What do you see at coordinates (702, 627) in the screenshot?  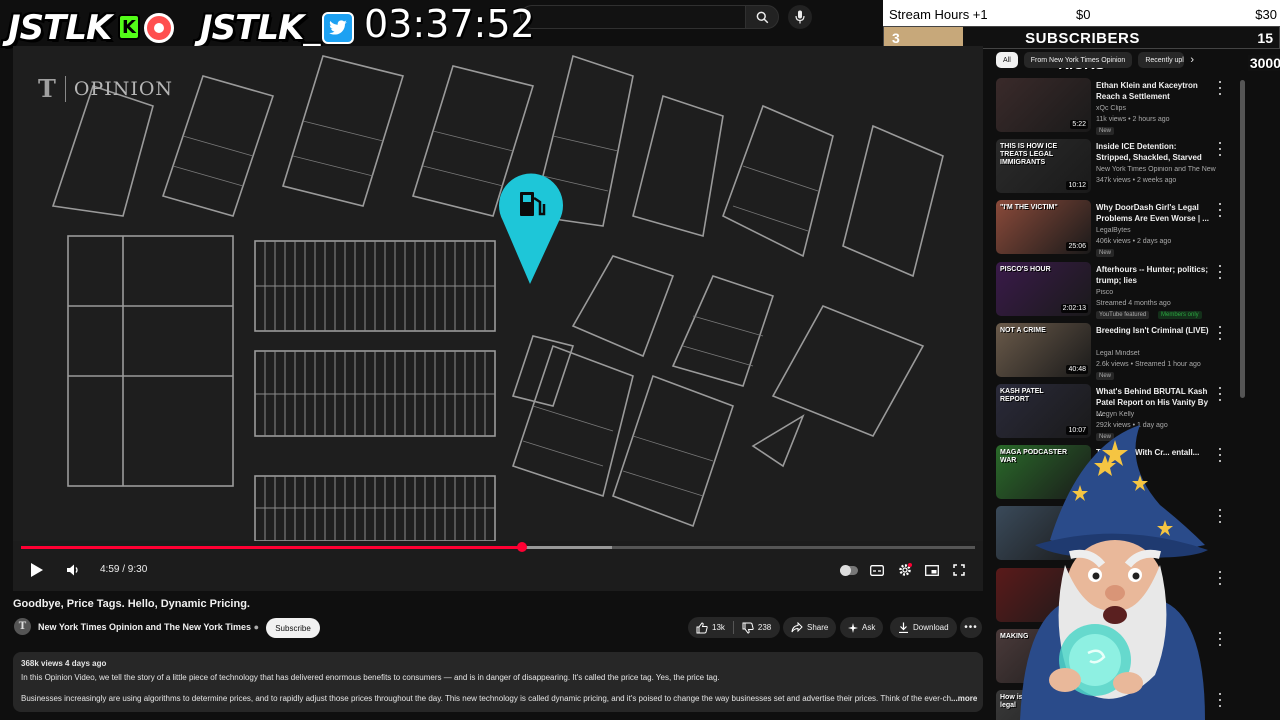 I see `thumbs-up-icon` at bounding box center [702, 627].